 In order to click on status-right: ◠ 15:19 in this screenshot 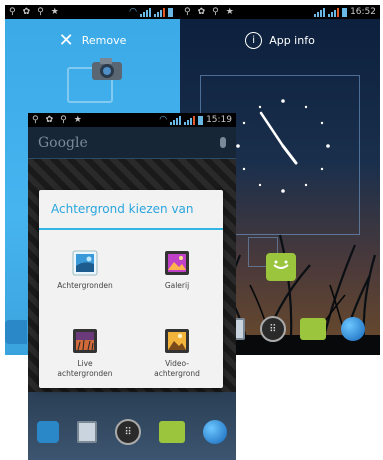, I will do `click(195, 120)`.